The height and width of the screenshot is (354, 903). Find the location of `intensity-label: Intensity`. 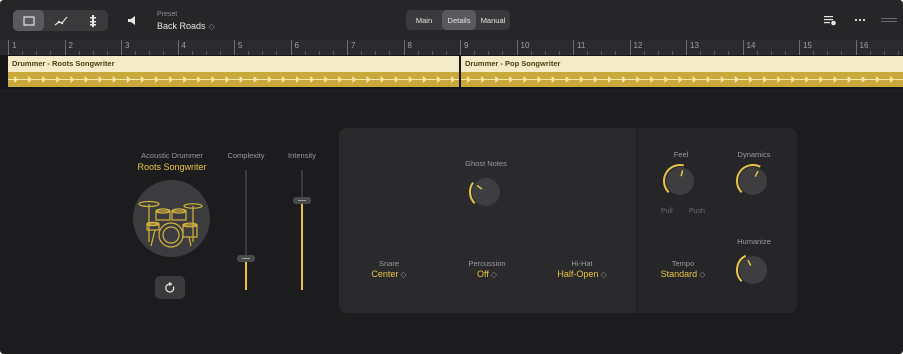

intensity-label: Intensity is located at coordinates (302, 155).